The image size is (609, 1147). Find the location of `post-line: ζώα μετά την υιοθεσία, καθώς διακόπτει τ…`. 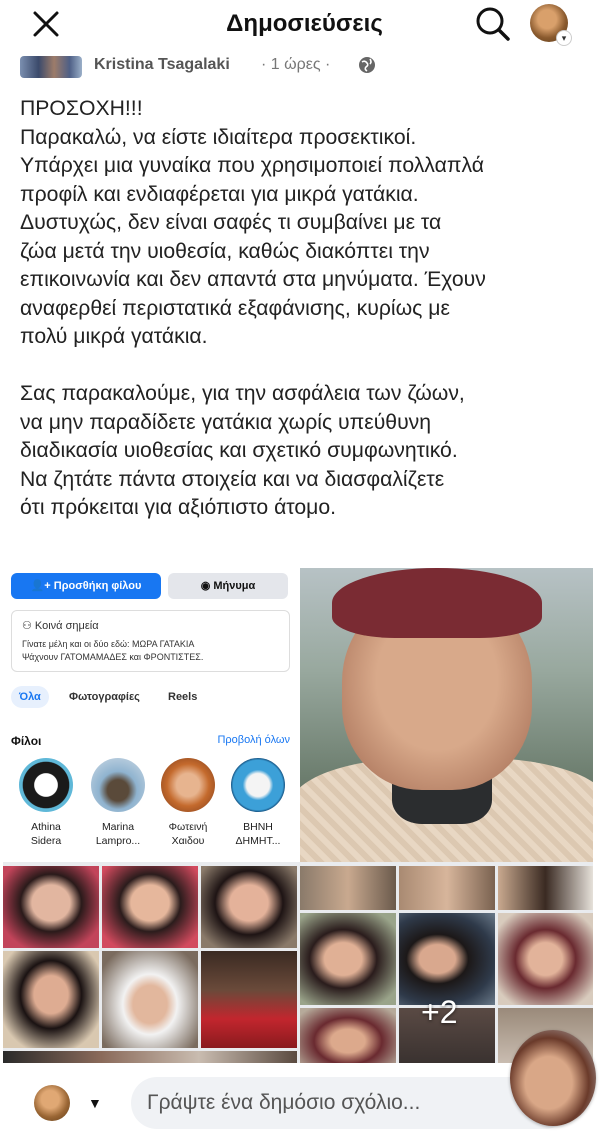

post-line: ζώα μετά την υιοθεσία, καθώς διακόπτει τ… is located at coordinates (225, 251).